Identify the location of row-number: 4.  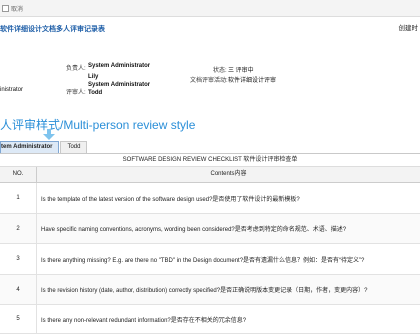
(18, 289).